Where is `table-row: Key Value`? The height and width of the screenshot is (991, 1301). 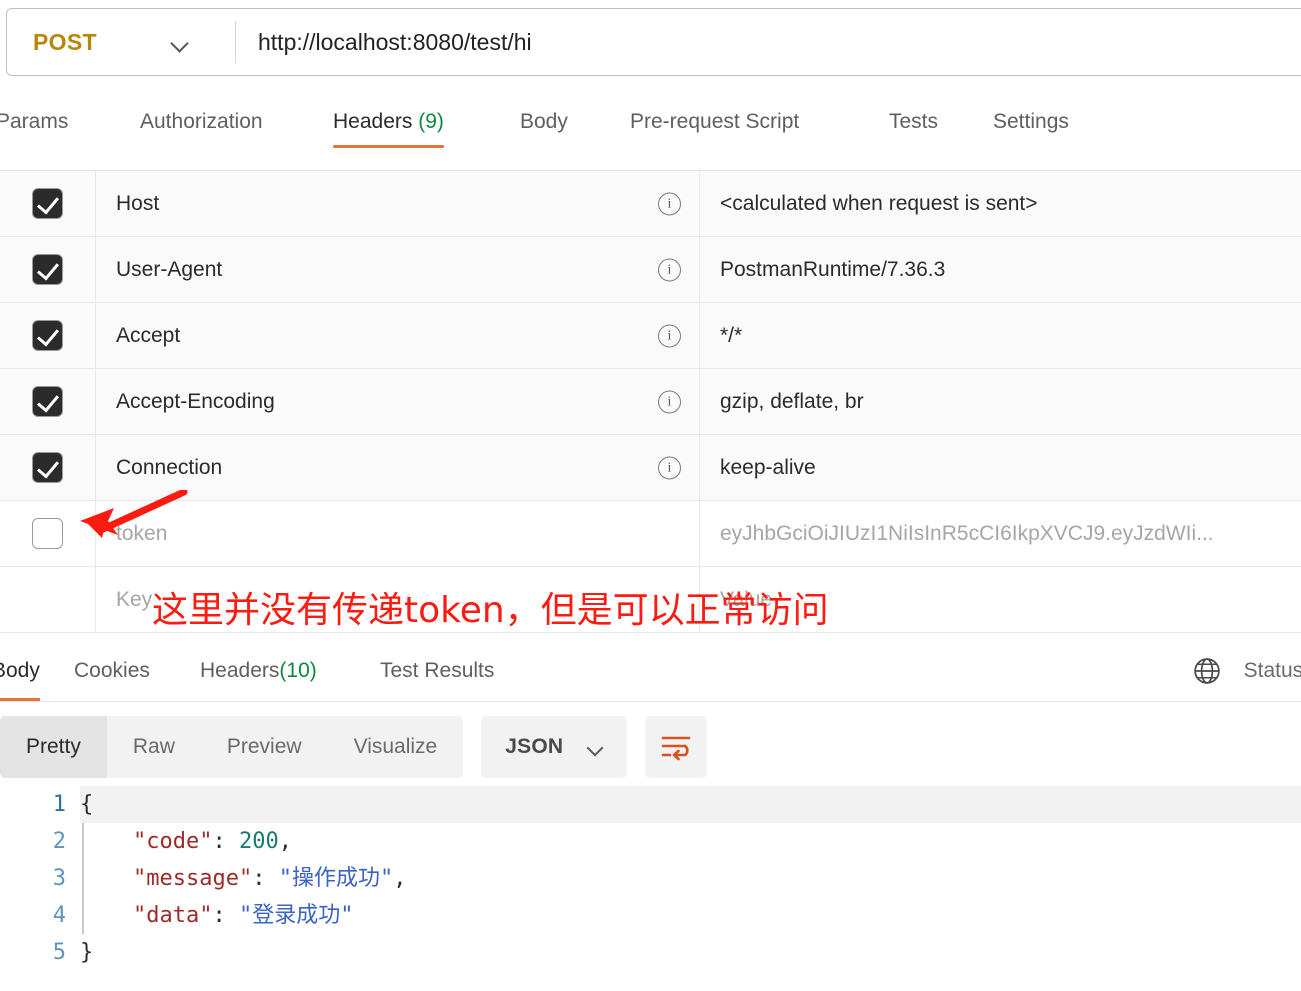
table-row: Key Value is located at coordinates (650, 600).